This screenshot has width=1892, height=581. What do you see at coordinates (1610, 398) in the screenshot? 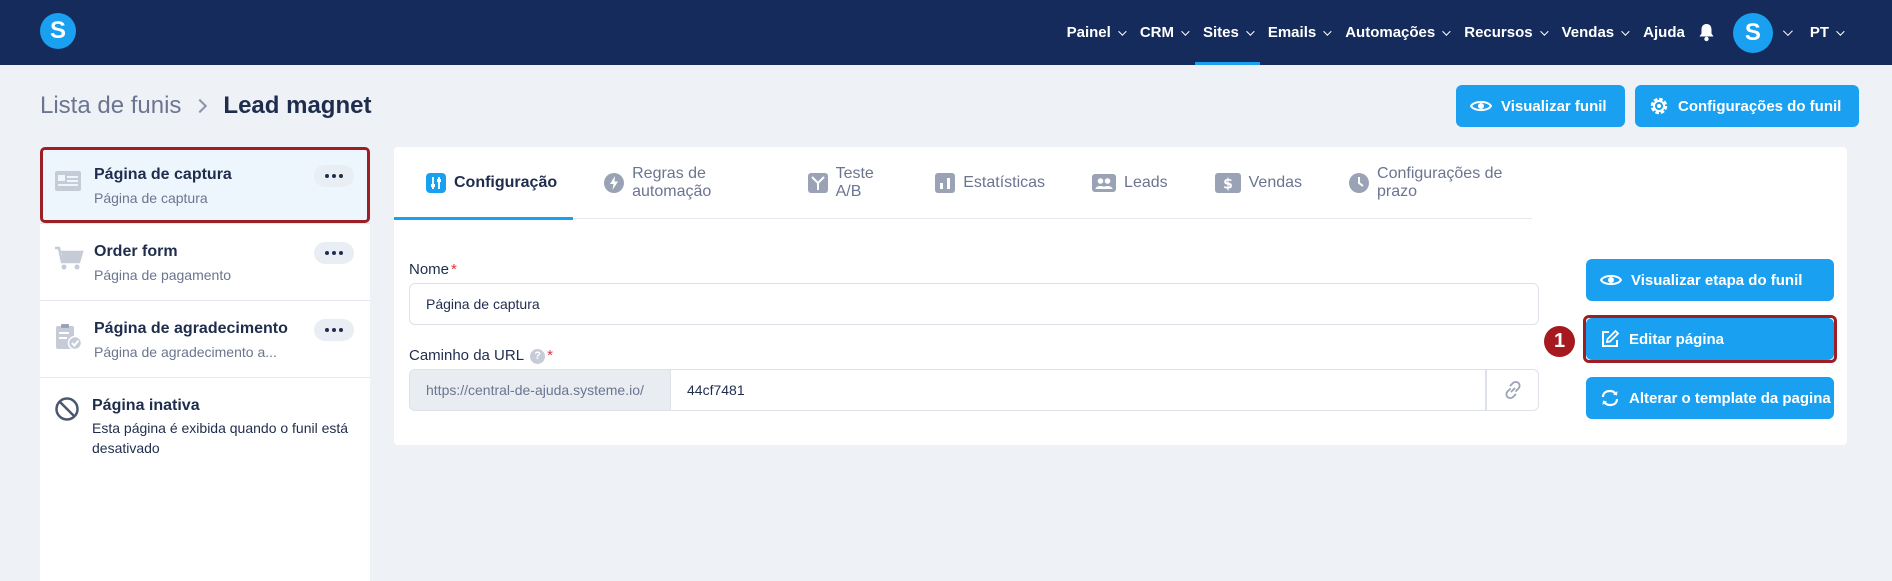
I see `refresh-icon` at bounding box center [1610, 398].